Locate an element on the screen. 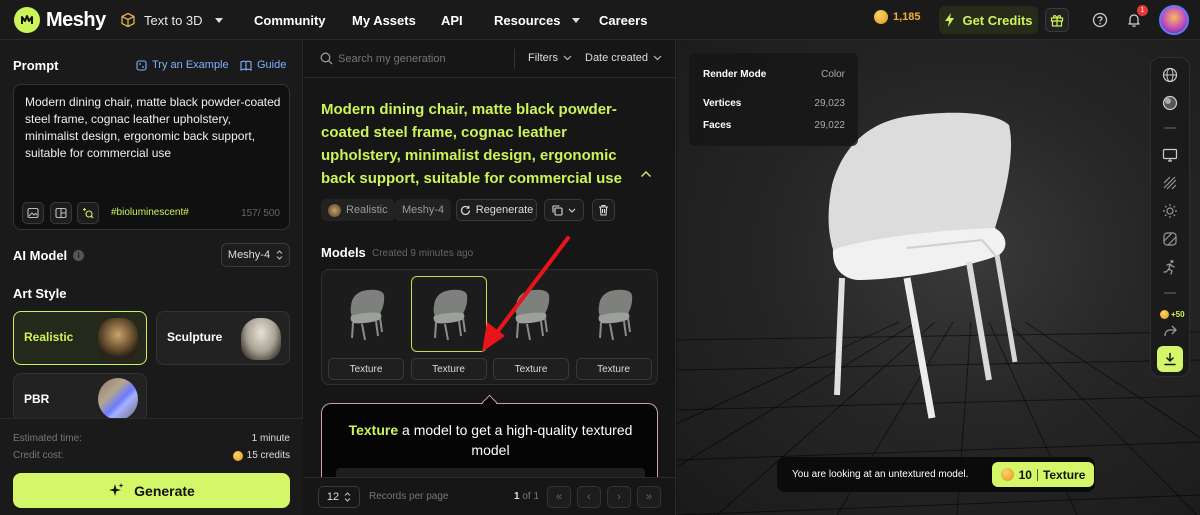 The width and height of the screenshot is (1200, 515). per-page-value: 12 is located at coordinates (333, 497).